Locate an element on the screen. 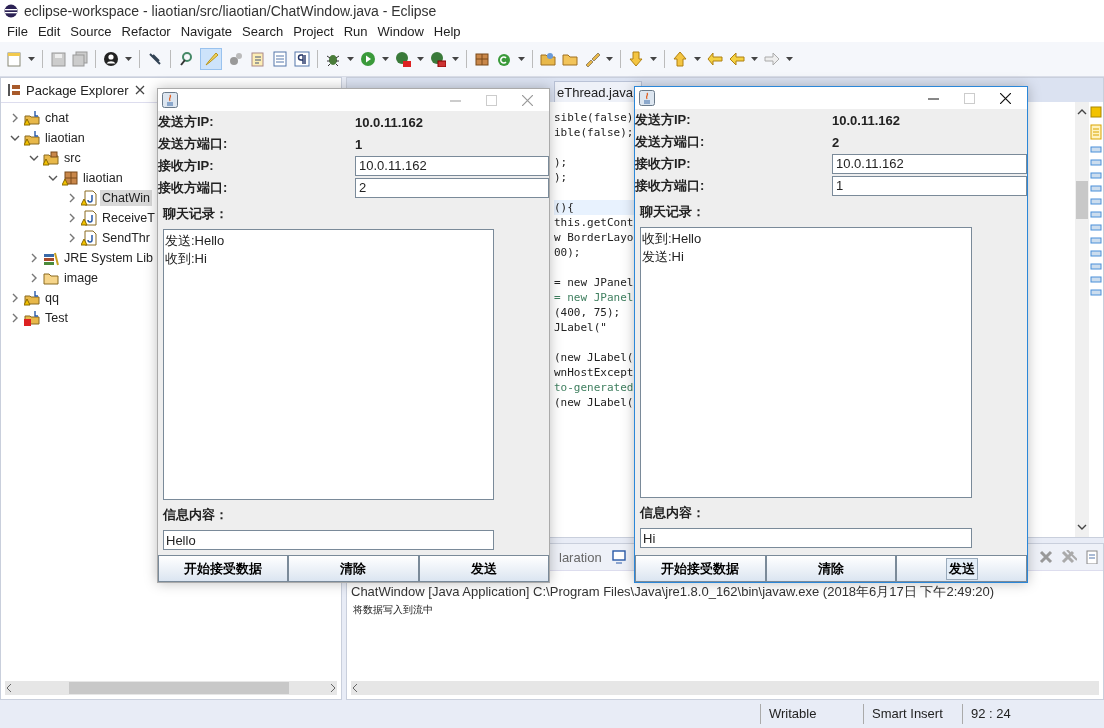  tree-item: qq is located at coordinates (52, 298).